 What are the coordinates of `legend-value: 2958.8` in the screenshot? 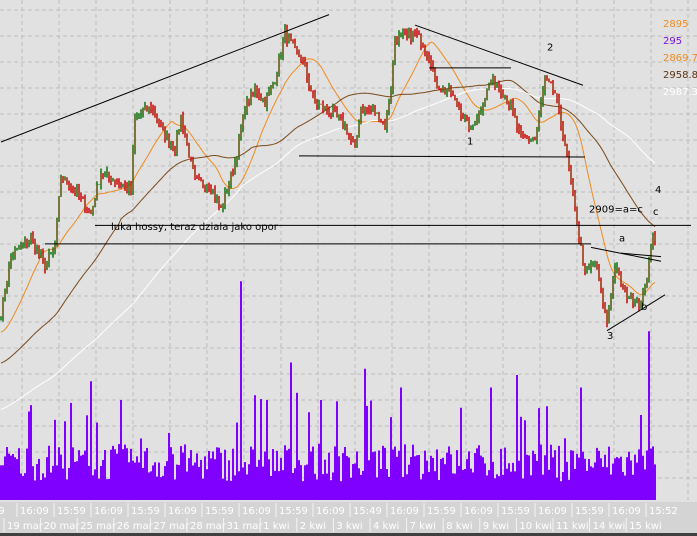 It's located at (680, 75).